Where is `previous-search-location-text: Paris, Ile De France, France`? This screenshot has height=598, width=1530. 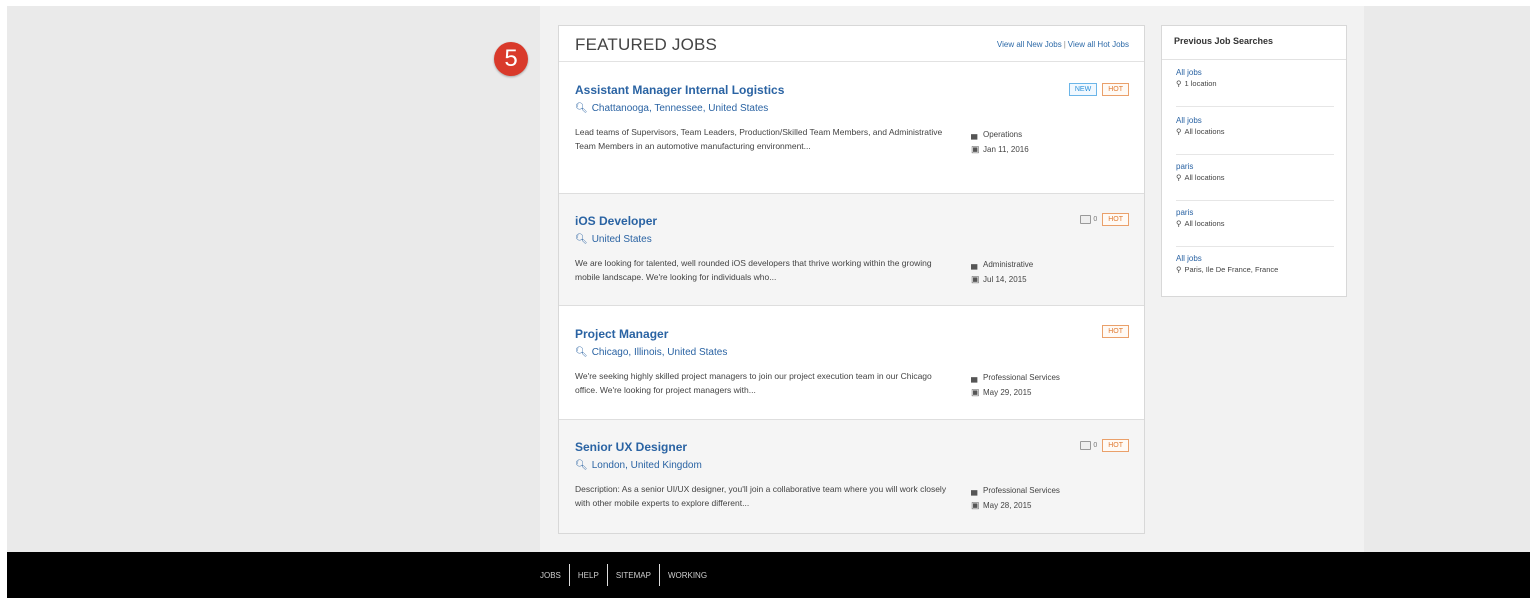 previous-search-location-text: Paris, Ile De France, France is located at coordinates (1231, 269).